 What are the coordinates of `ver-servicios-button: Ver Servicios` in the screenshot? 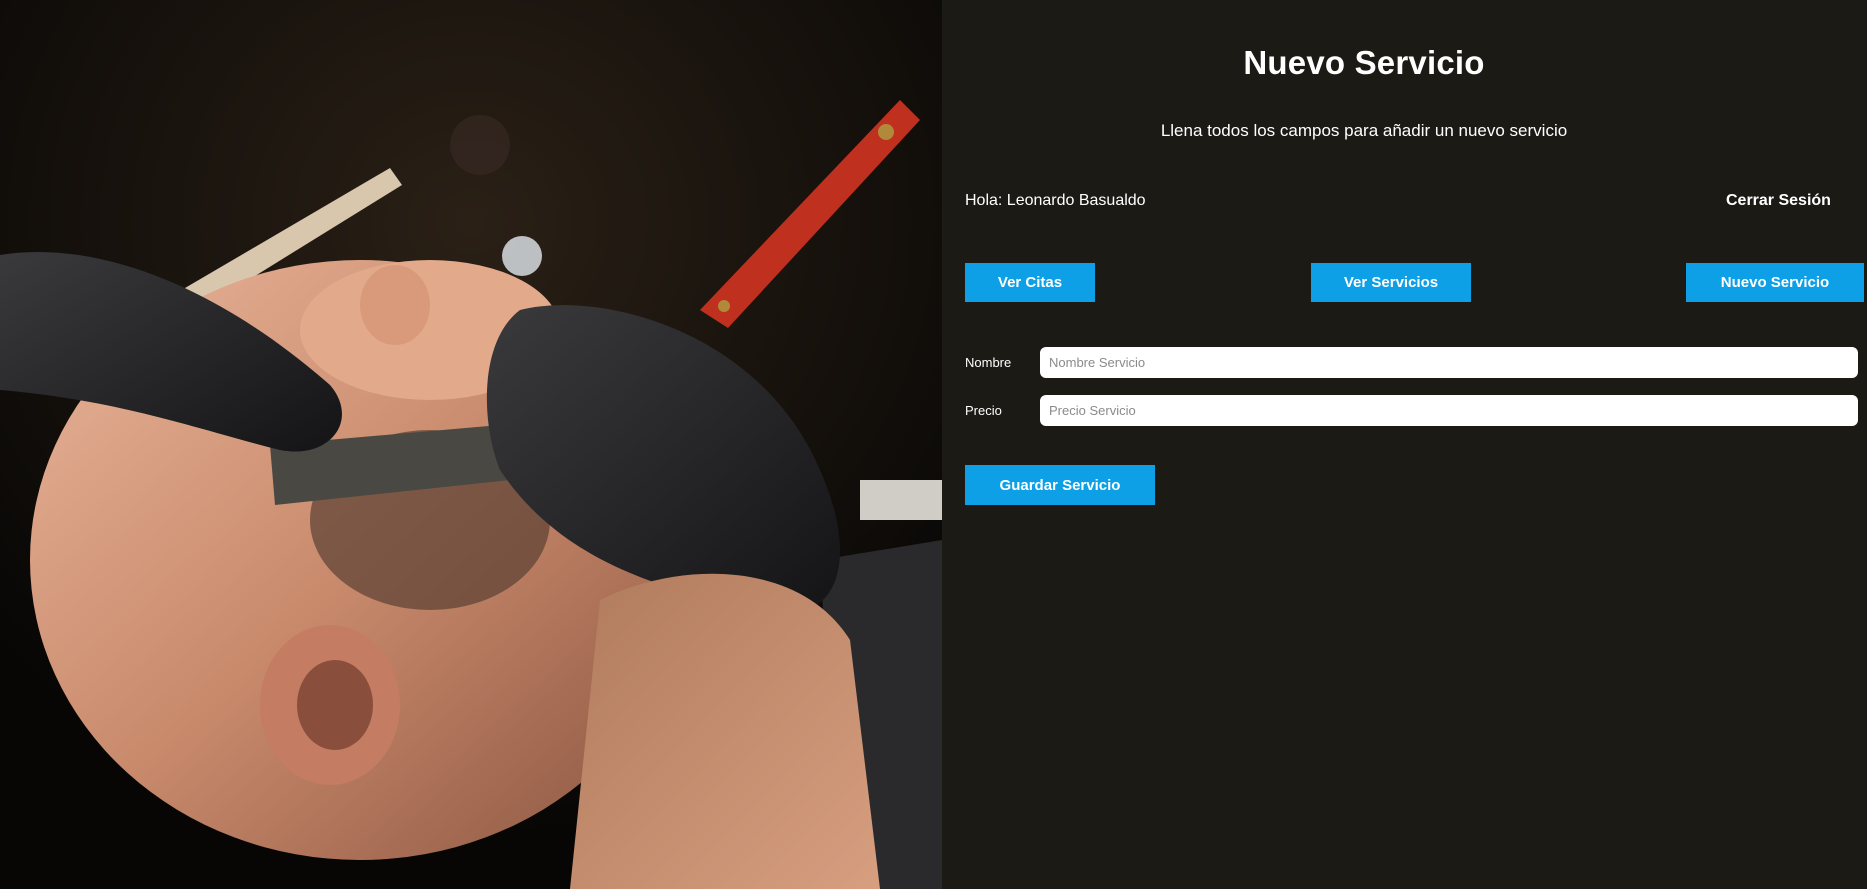 It's located at (1391, 282).